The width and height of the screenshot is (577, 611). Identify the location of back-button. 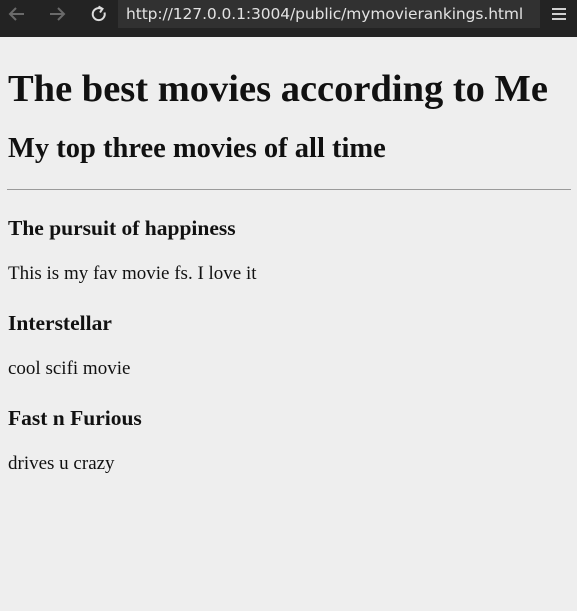
(17, 13).